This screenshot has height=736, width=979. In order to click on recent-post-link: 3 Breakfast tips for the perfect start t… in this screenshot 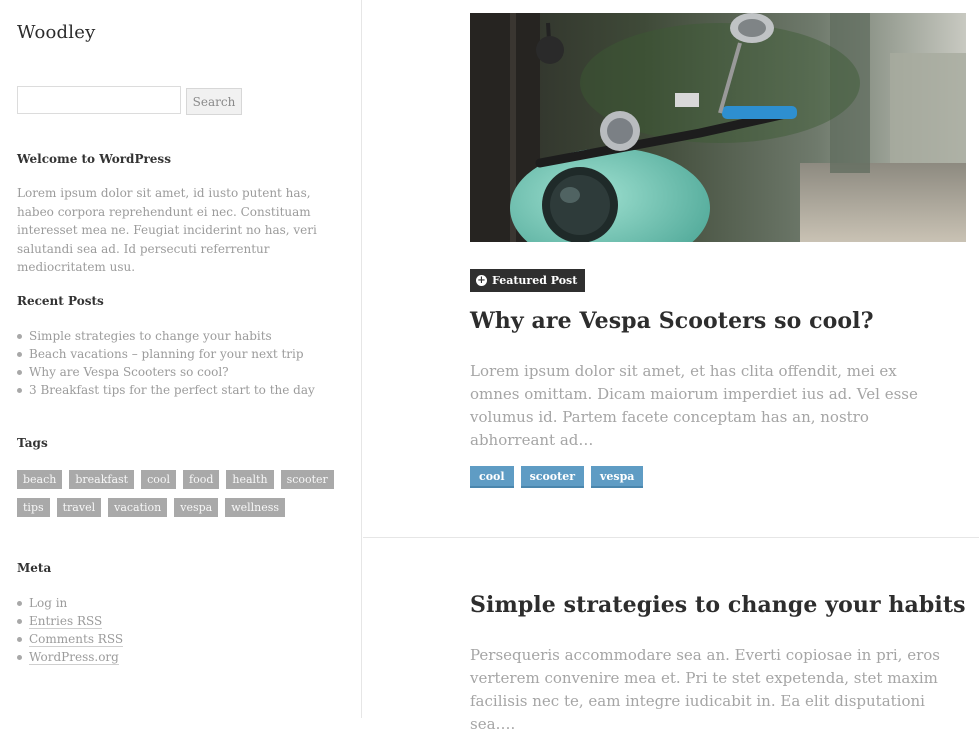, I will do `click(172, 390)`.